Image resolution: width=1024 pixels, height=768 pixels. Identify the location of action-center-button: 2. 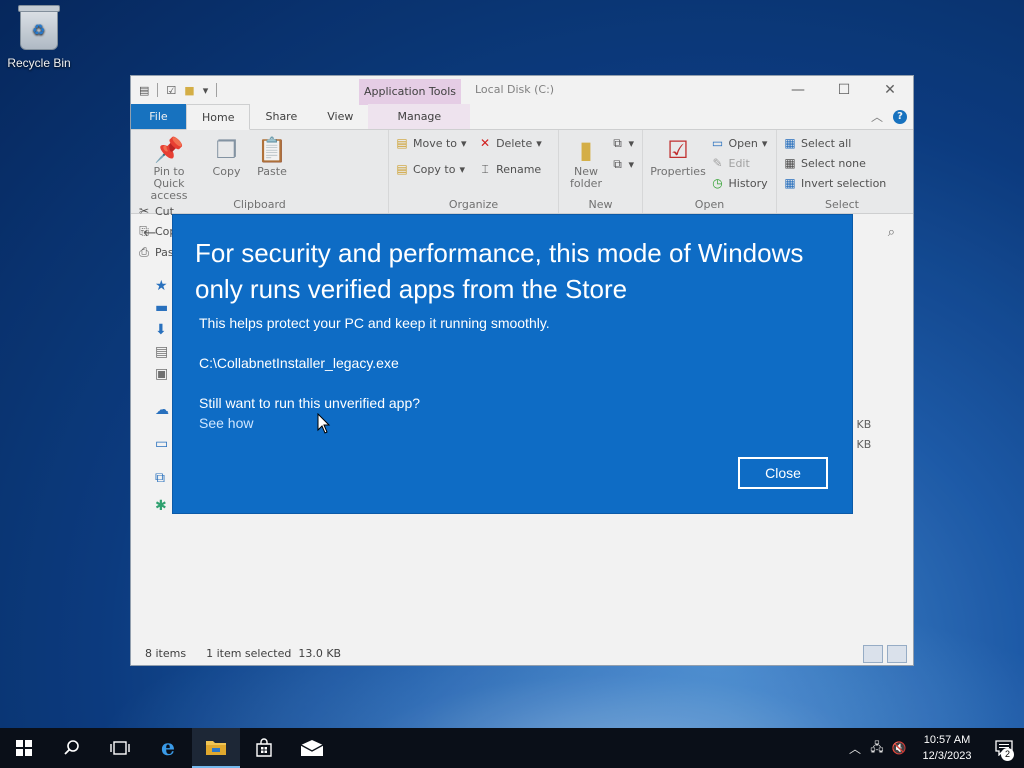
(1004, 748).